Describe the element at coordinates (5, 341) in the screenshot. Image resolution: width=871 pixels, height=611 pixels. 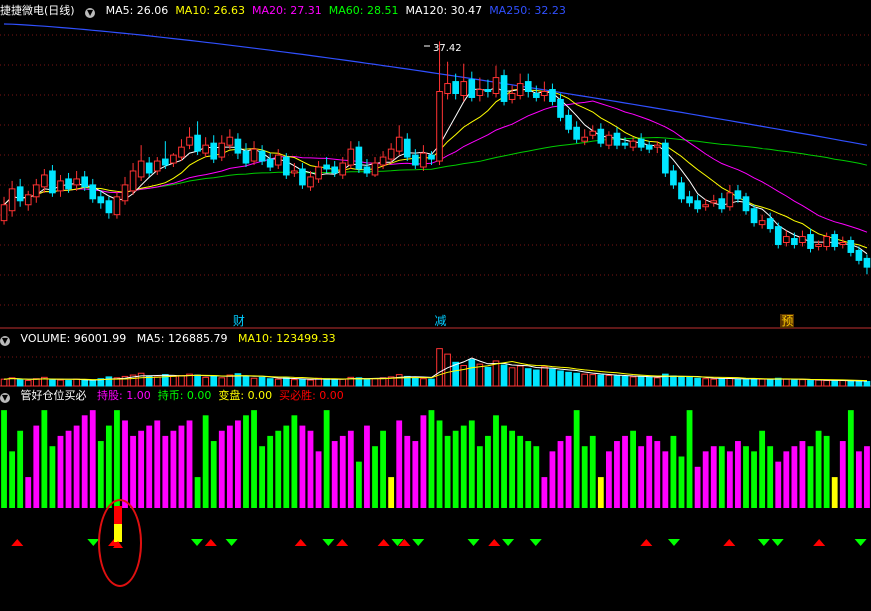
I see `volume-dropdown-icon: ▼` at that location.